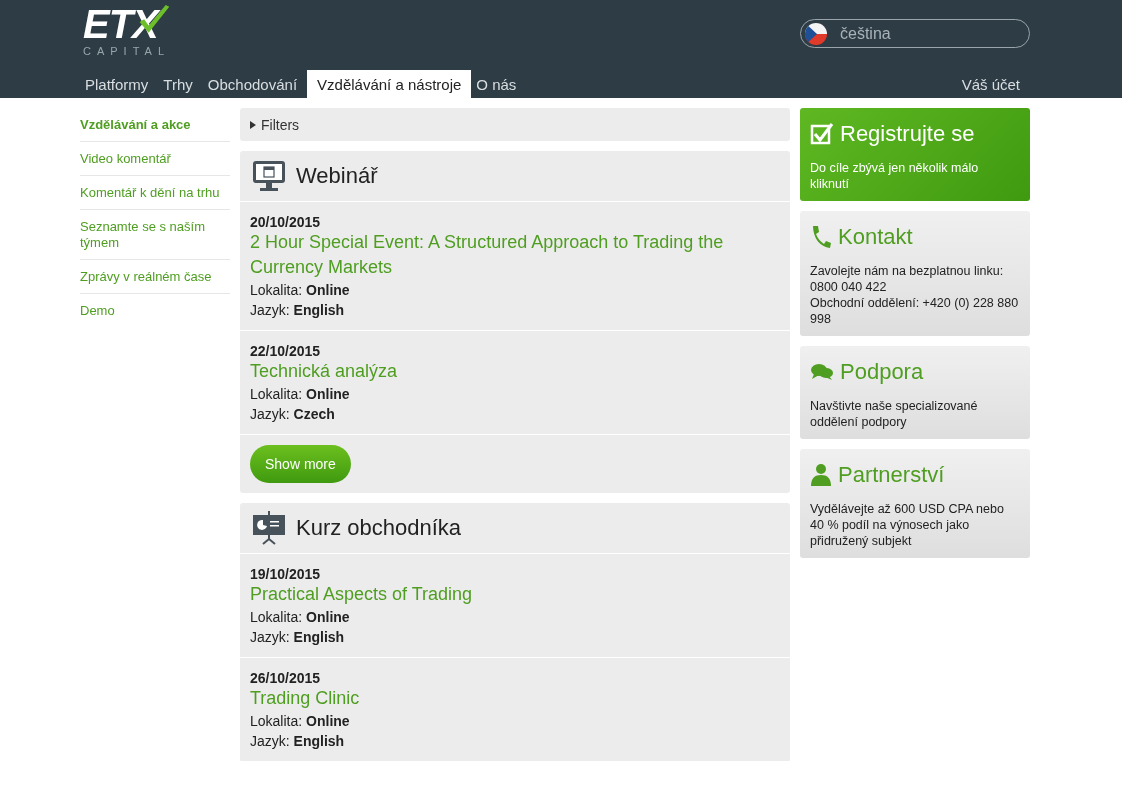 Image resolution: width=1122 pixels, height=790 pixels. What do you see at coordinates (337, 176) in the screenshot?
I see `section-title: Webinář` at bounding box center [337, 176].